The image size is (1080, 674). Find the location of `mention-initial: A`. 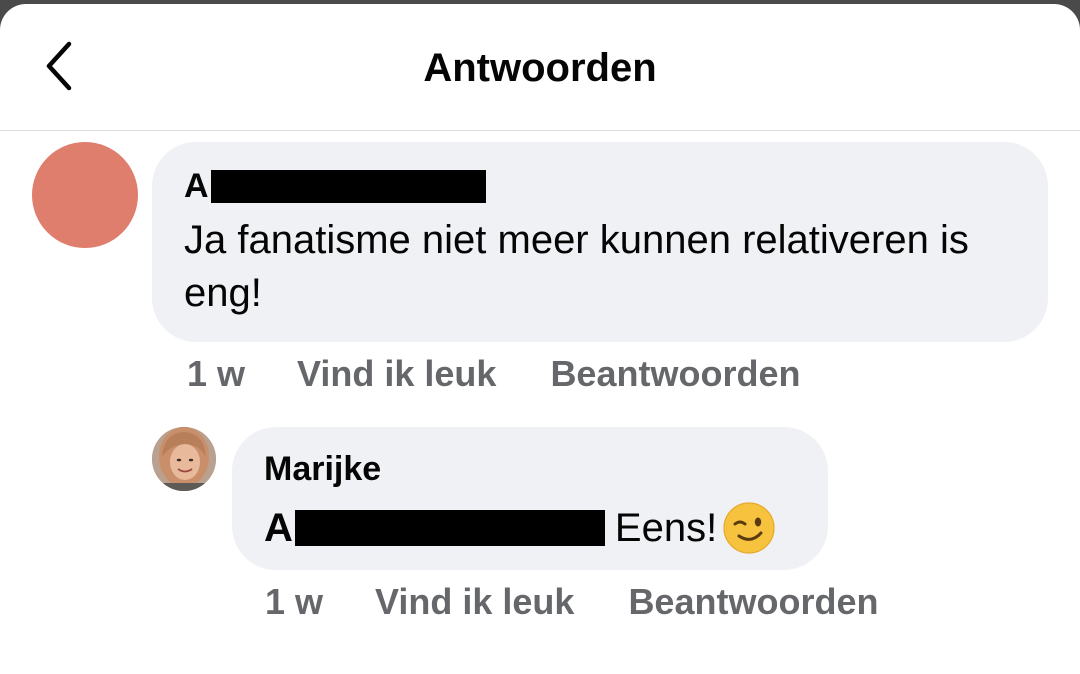

mention-initial: A is located at coordinates (278, 528).